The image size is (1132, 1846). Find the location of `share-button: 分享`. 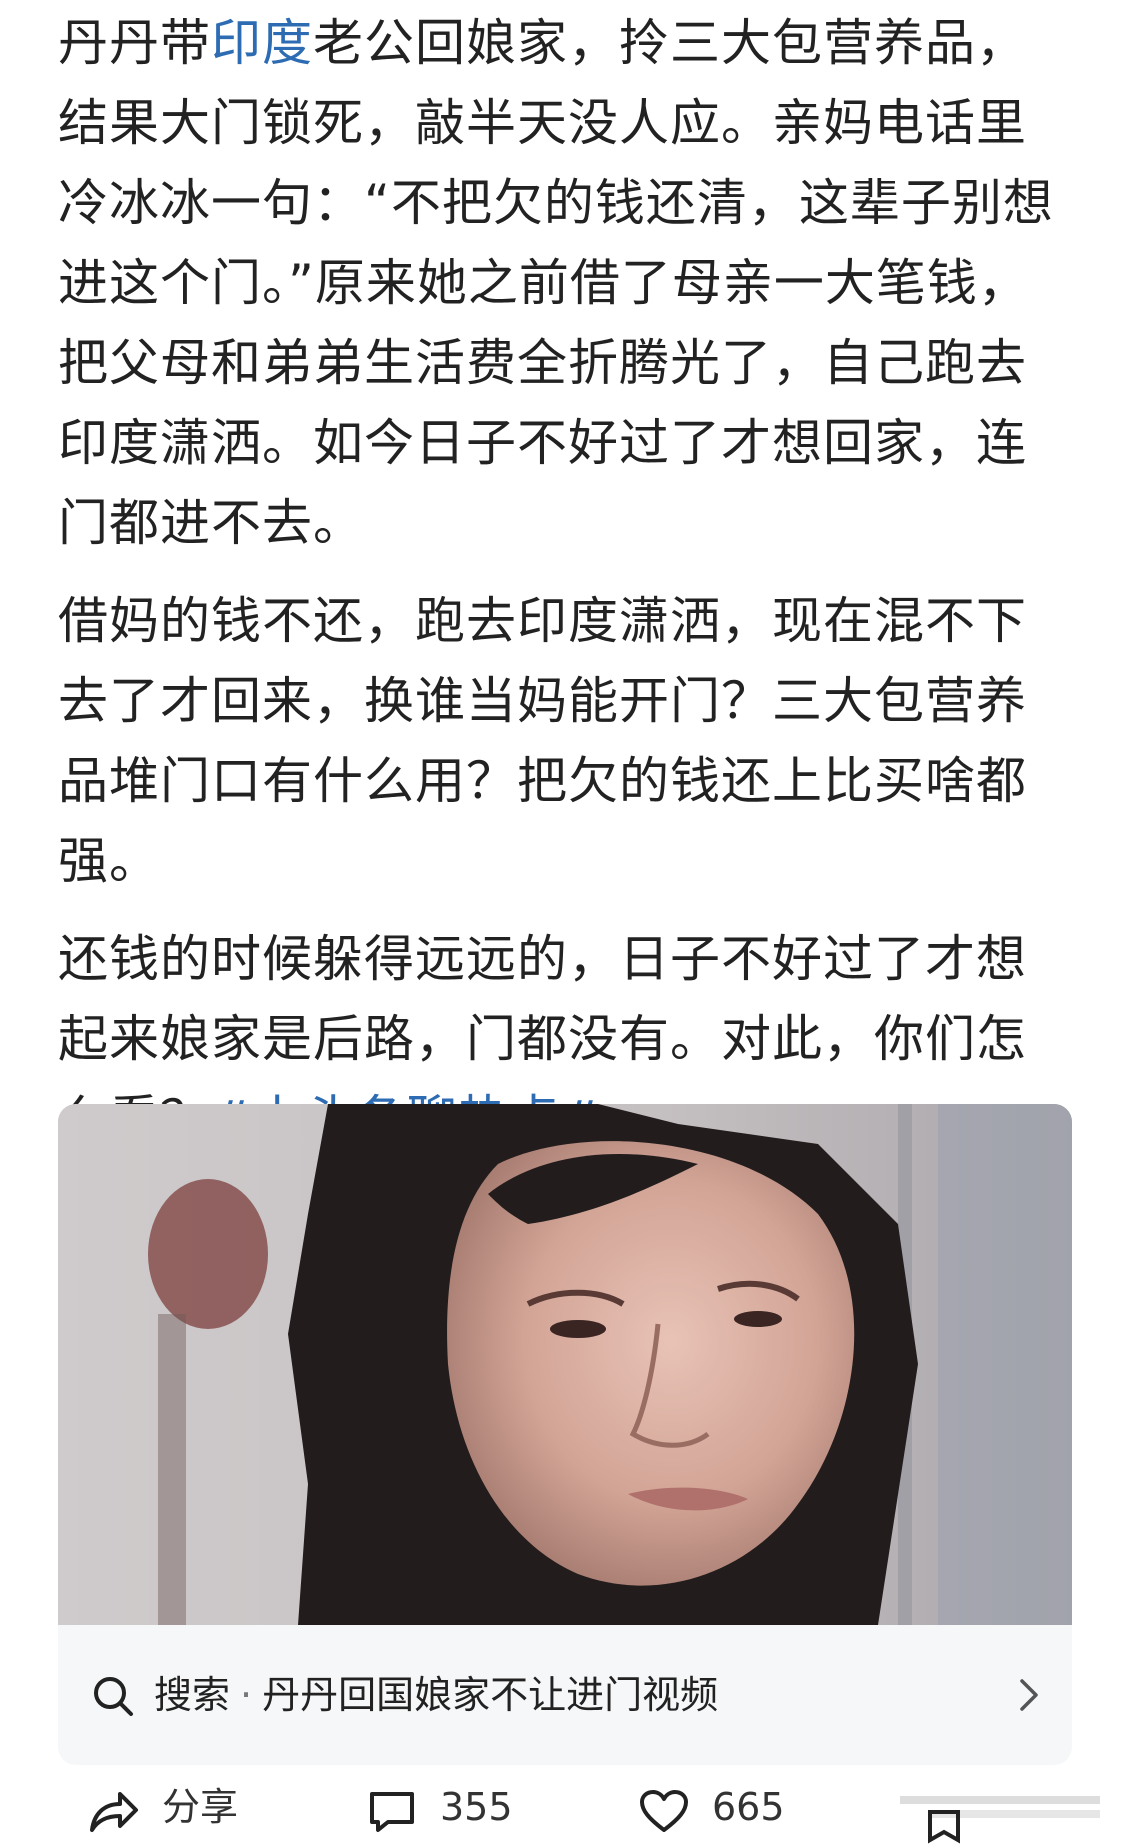

share-button: 分享 is located at coordinates (178, 1809).